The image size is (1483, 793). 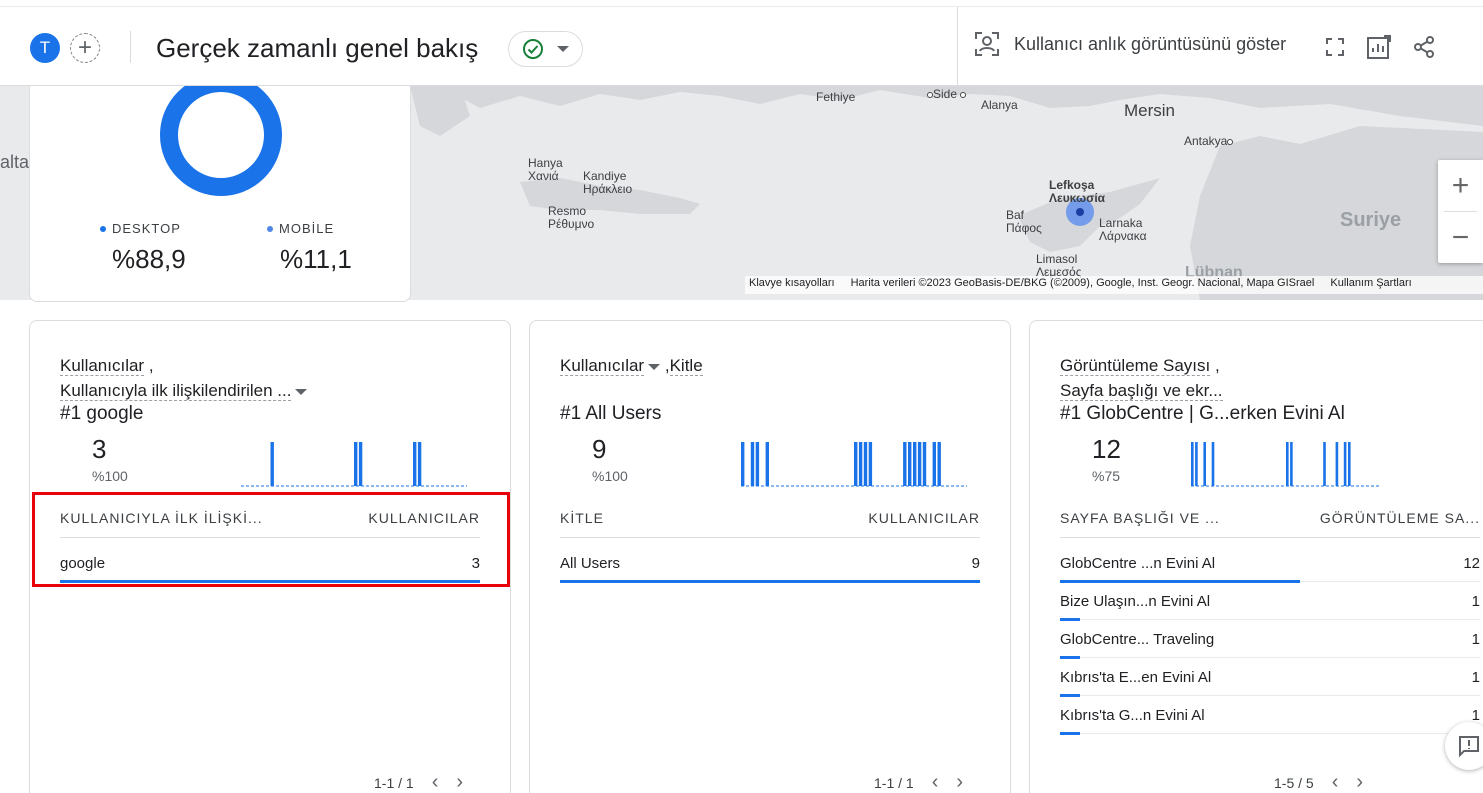 What do you see at coordinates (1471, 563) in the screenshot?
I see `row-value: 12` at bounding box center [1471, 563].